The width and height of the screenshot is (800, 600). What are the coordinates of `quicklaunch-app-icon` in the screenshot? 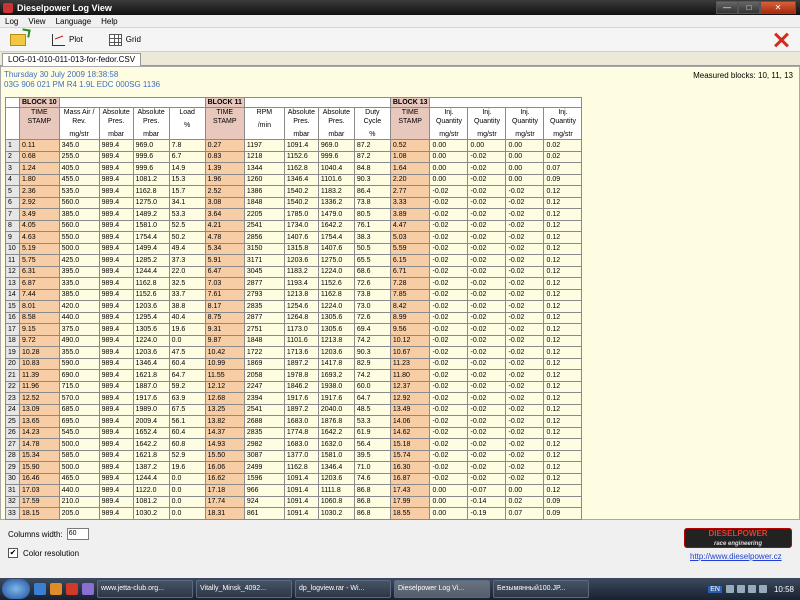 It's located at (88, 589).